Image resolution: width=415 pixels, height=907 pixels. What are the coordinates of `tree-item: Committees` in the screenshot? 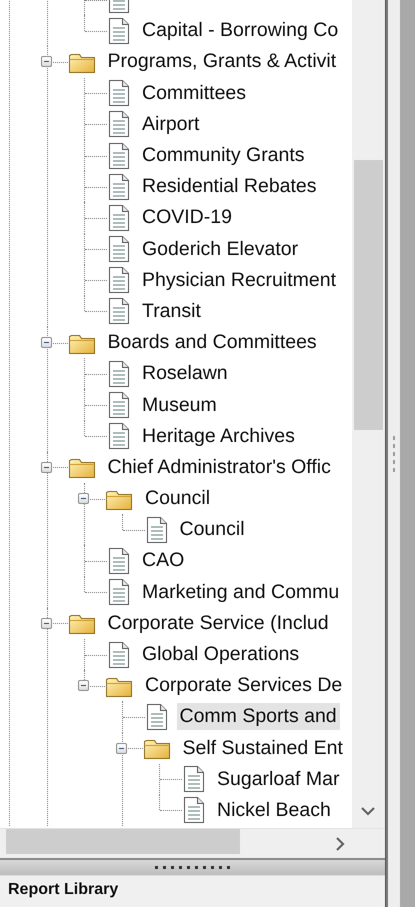 It's located at (194, 93).